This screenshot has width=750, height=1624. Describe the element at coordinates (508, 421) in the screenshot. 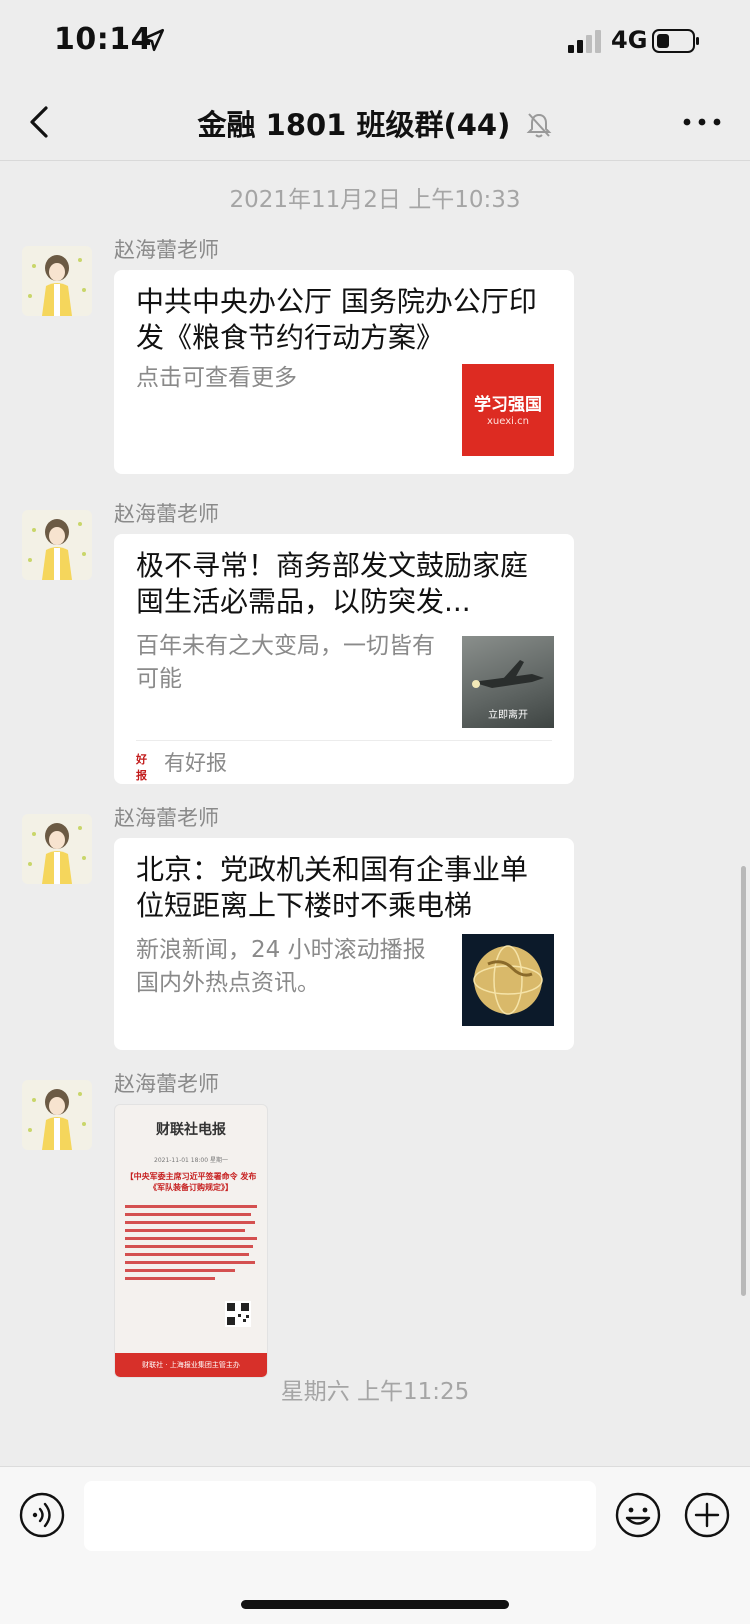

I see `thumbnail-subtext: xuexi.cn` at that location.